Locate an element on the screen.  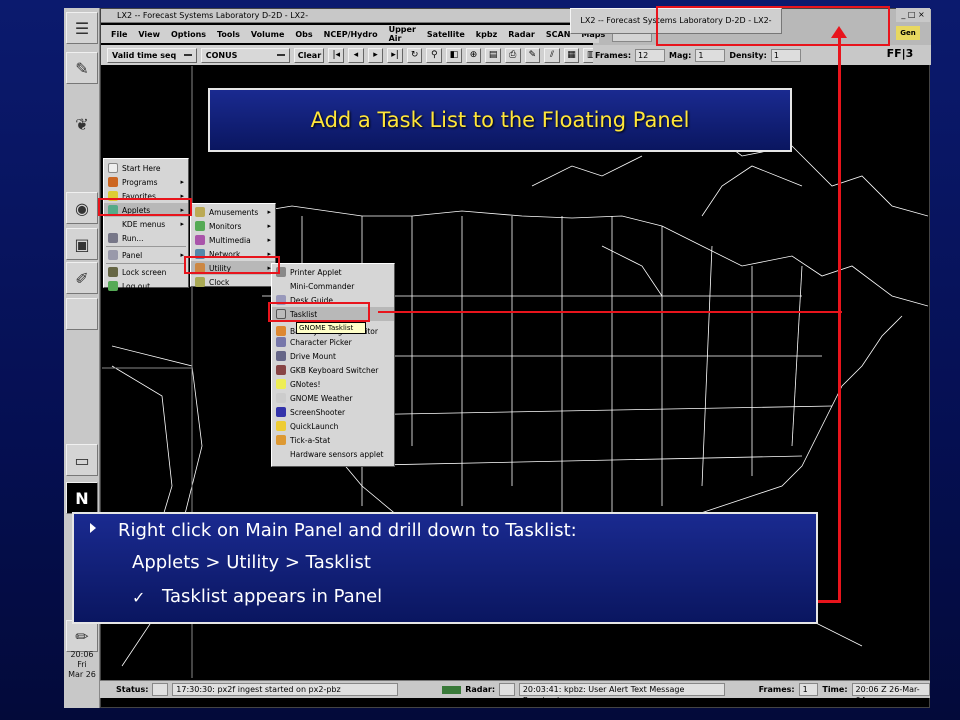
instruction-line-3: Tasklist appears in Panel is located at coordinates (272, 596).